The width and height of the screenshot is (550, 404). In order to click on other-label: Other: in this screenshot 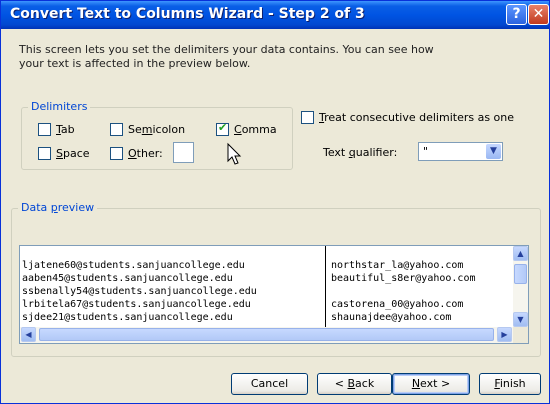, I will do `click(145, 153)`.